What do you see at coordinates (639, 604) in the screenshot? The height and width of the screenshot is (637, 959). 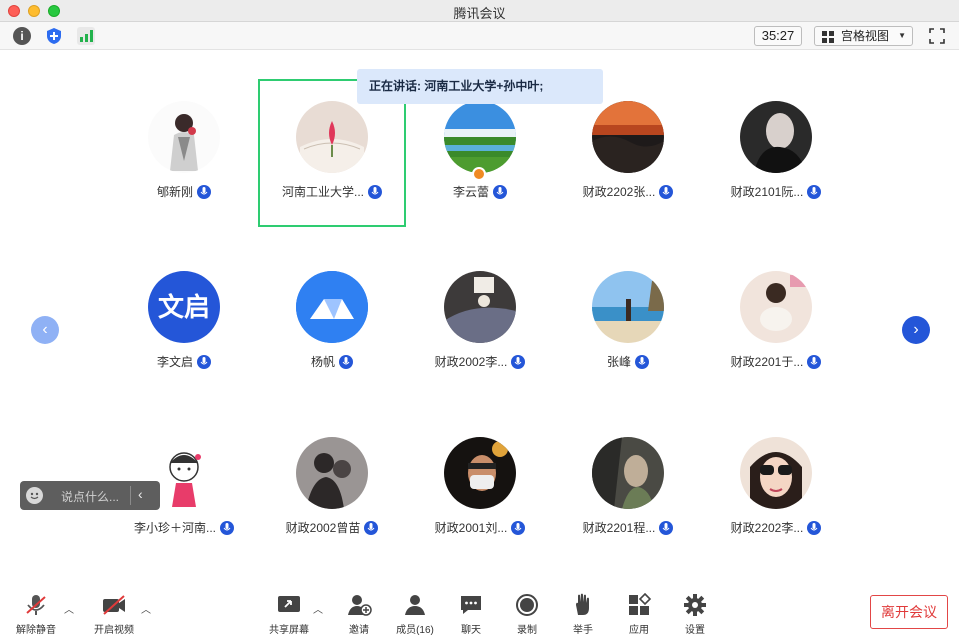 I see `apps-icon` at bounding box center [639, 604].